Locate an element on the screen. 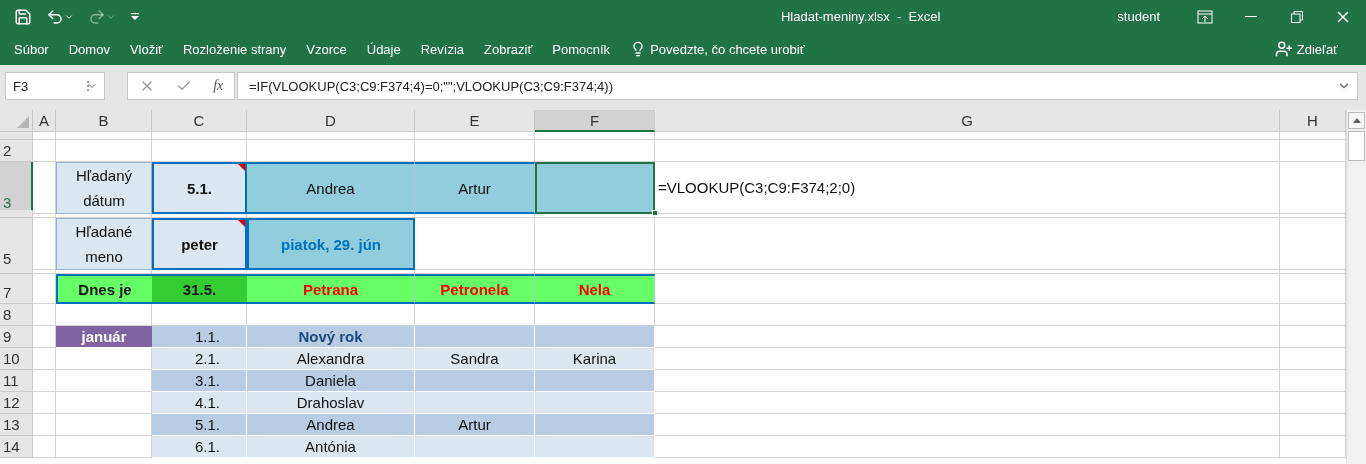 This screenshot has width=1366, height=464. spreadsheet-cell: Daniela is located at coordinates (331, 381).